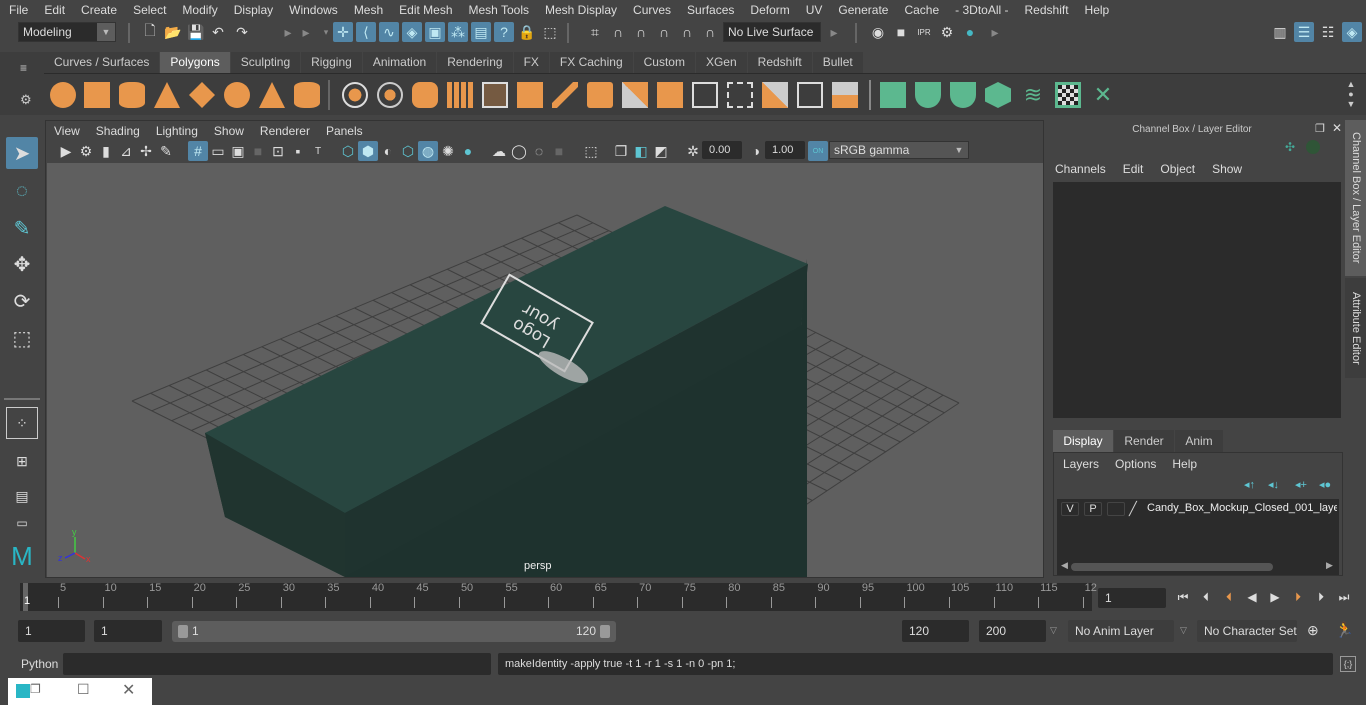  Describe the element at coordinates (1133, 169) in the screenshot. I see `cb-menu-edit: Edit` at that location.